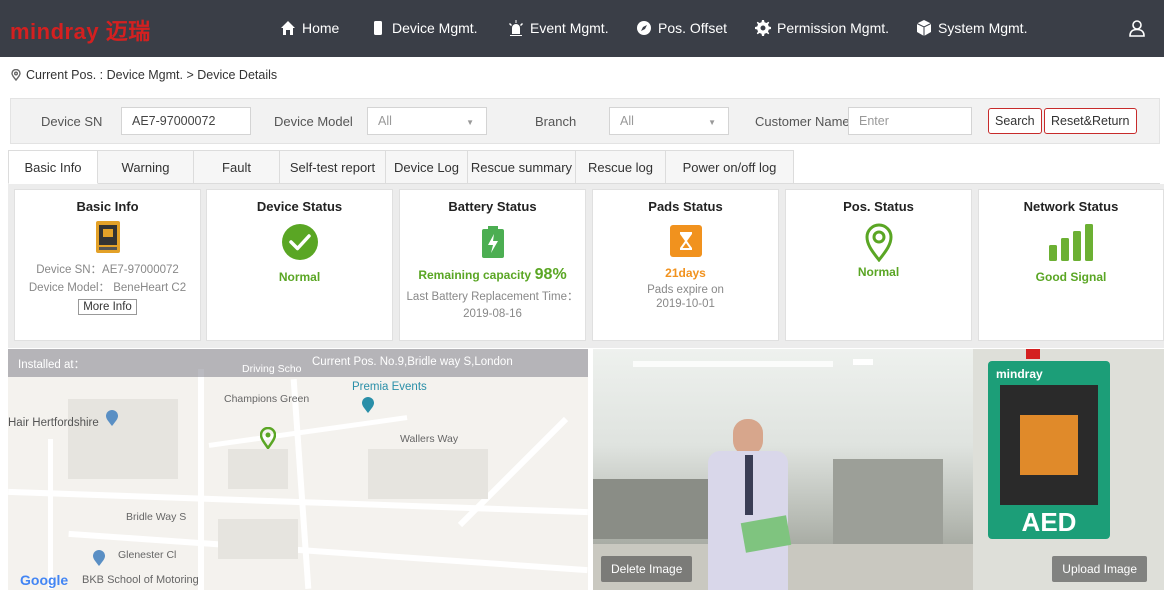 This screenshot has width=1164, height=590. Describe the element at coordinates (313, 121) in the screenshot. I see `device-model-label: Device Model` at that location.